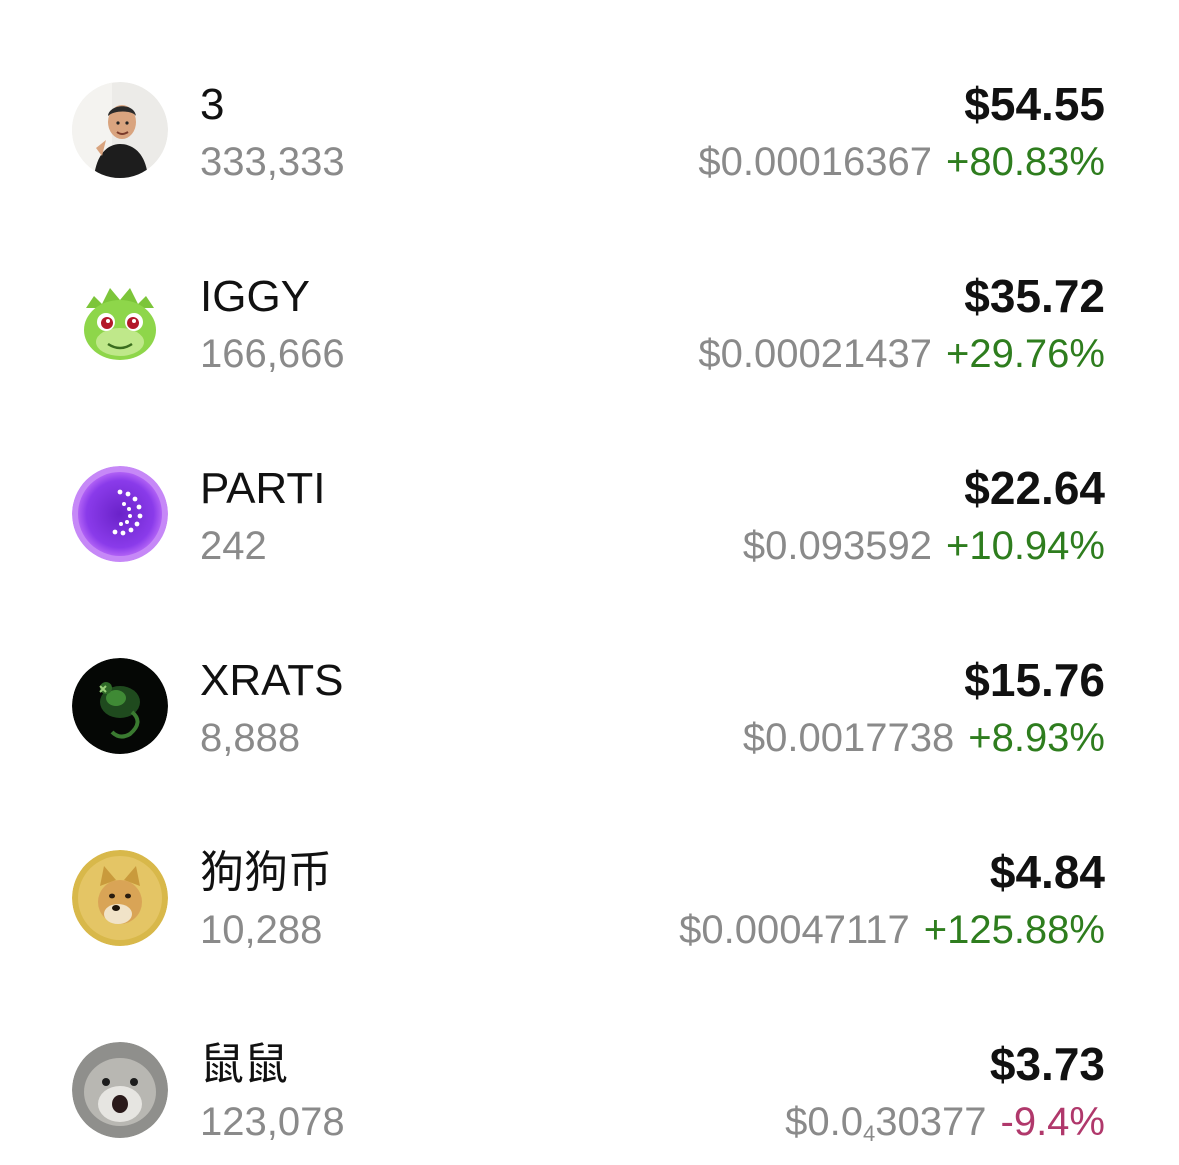 Image resolution: width=1179 pixels, height=1165 pixels. I want to click on token-change: +125.88%, so click(1014, 930).